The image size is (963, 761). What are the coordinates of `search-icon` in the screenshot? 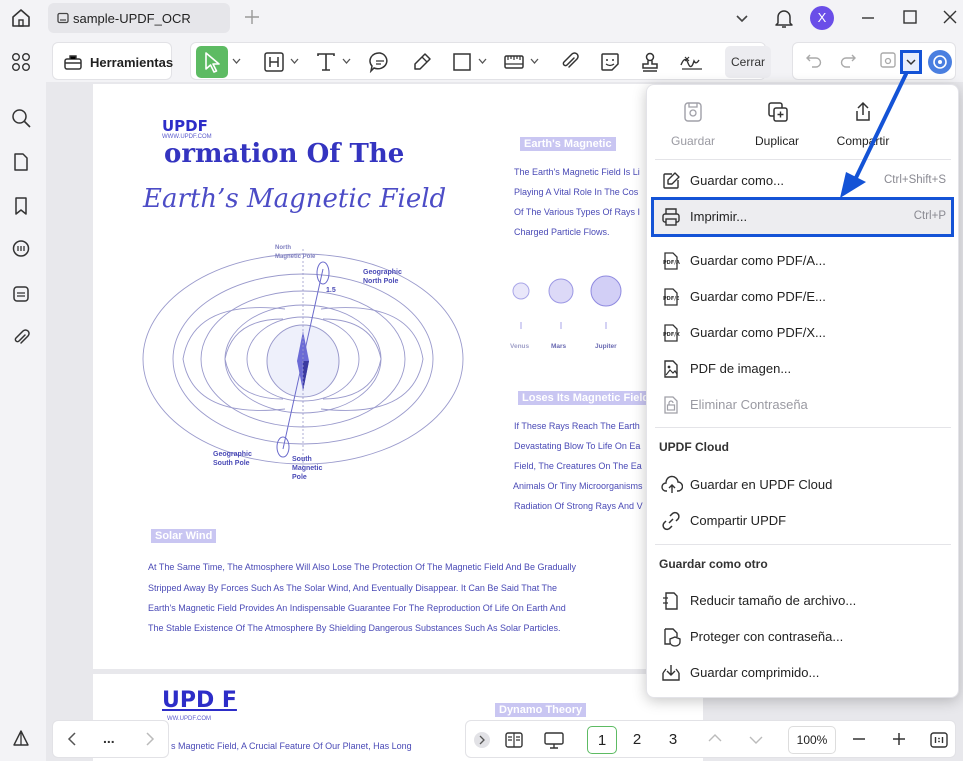 It's located at (21, 118).